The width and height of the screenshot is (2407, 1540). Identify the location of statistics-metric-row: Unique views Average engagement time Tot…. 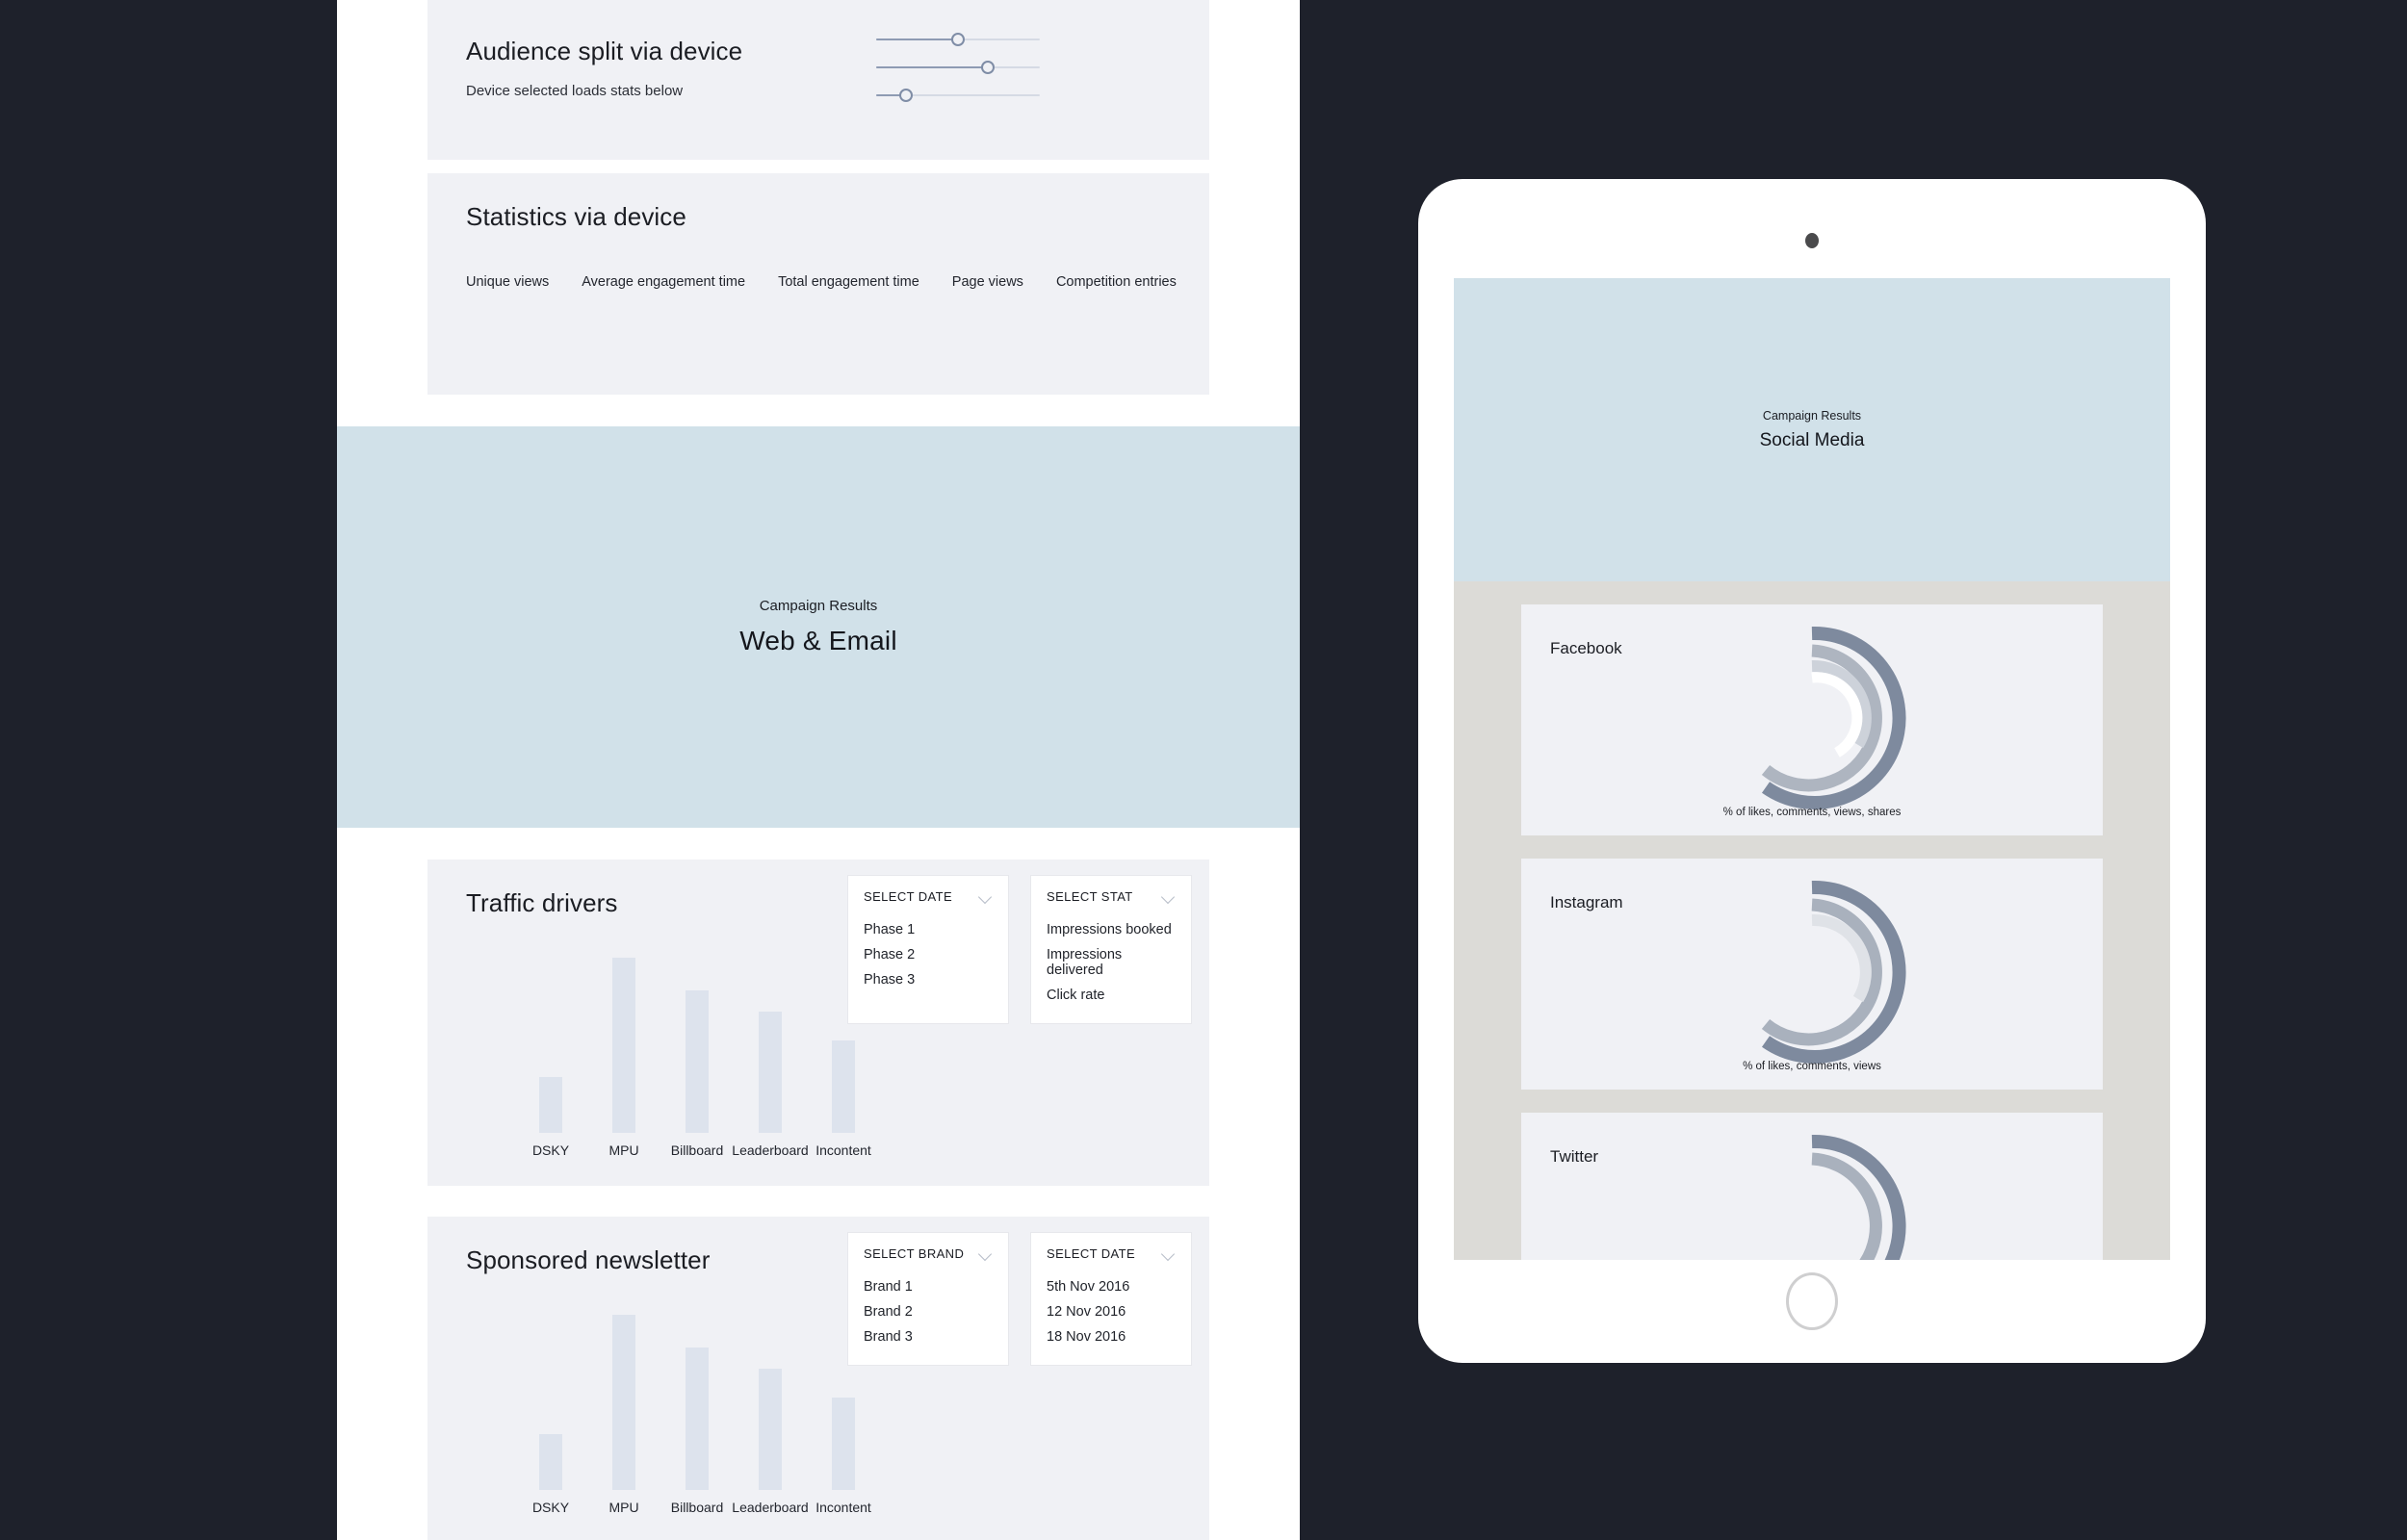
(828, 282).